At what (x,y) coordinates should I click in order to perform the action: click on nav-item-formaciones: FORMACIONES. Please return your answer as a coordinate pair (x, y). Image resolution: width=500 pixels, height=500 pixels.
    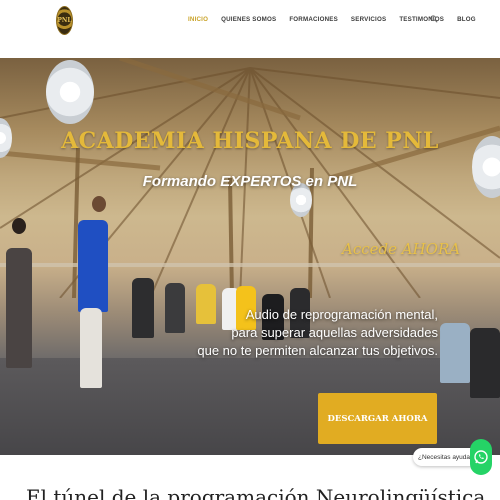
    Looking at the image, I should click on (313, 20).